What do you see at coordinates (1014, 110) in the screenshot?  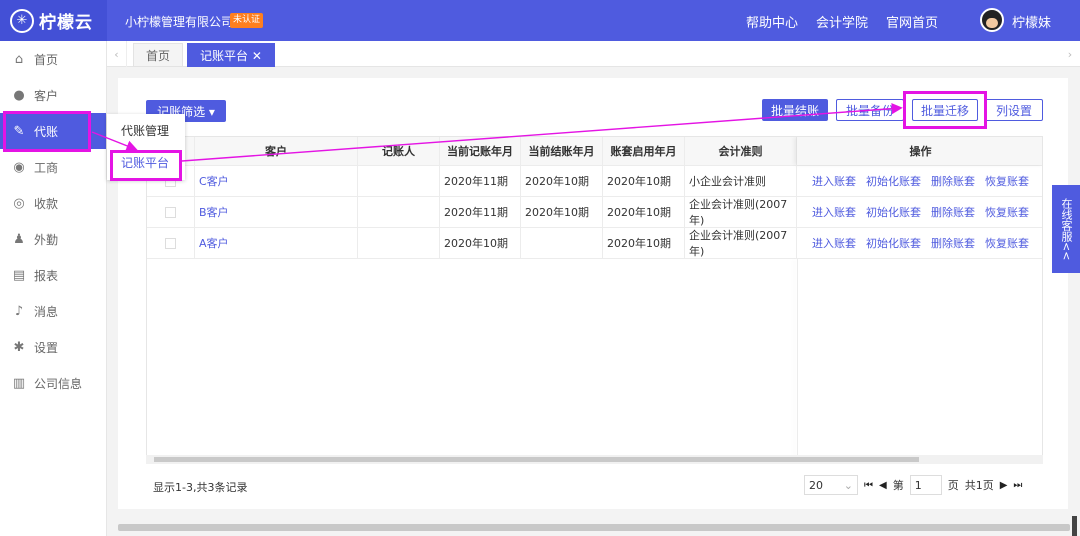 I see `column-settings-button: 列设置` at bounding box center [1014, 110].